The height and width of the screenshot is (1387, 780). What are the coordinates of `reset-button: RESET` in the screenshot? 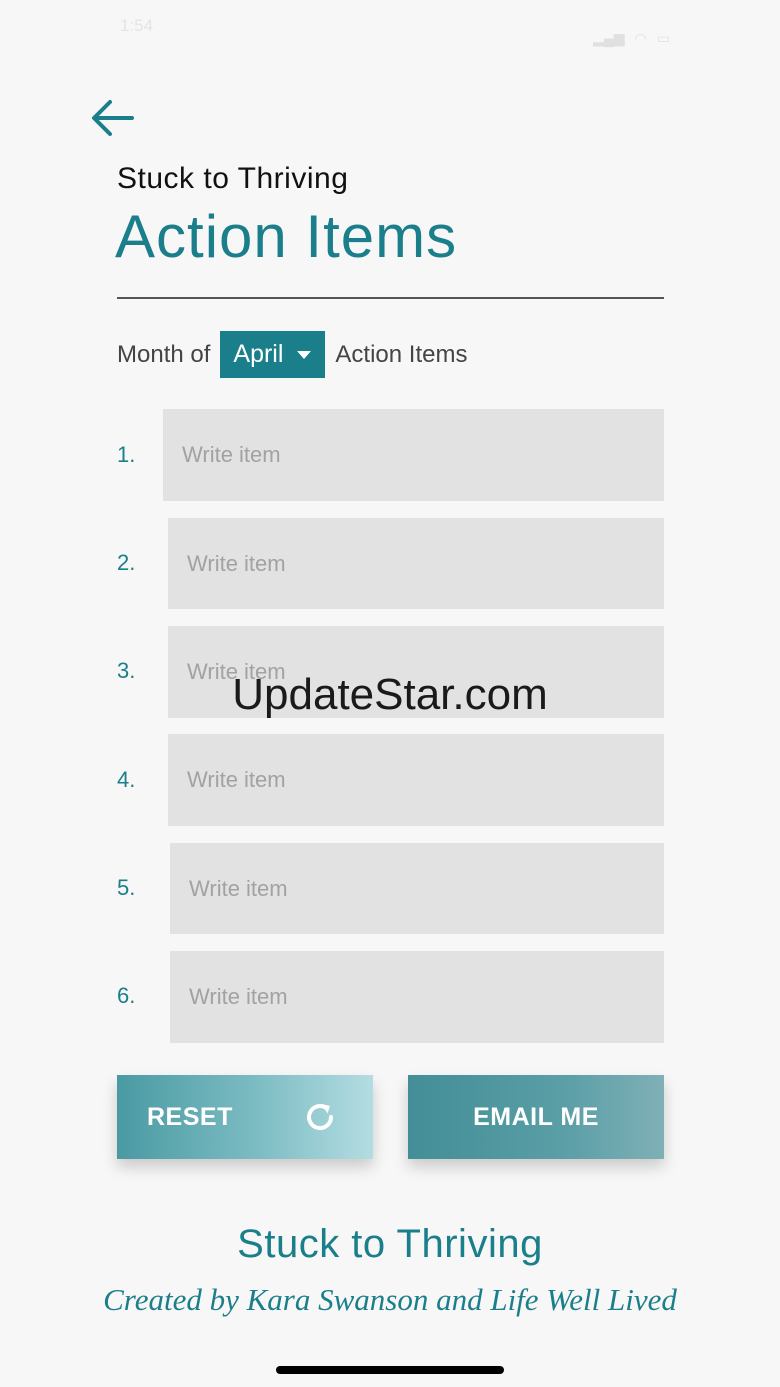 It's located at (245, 1117).